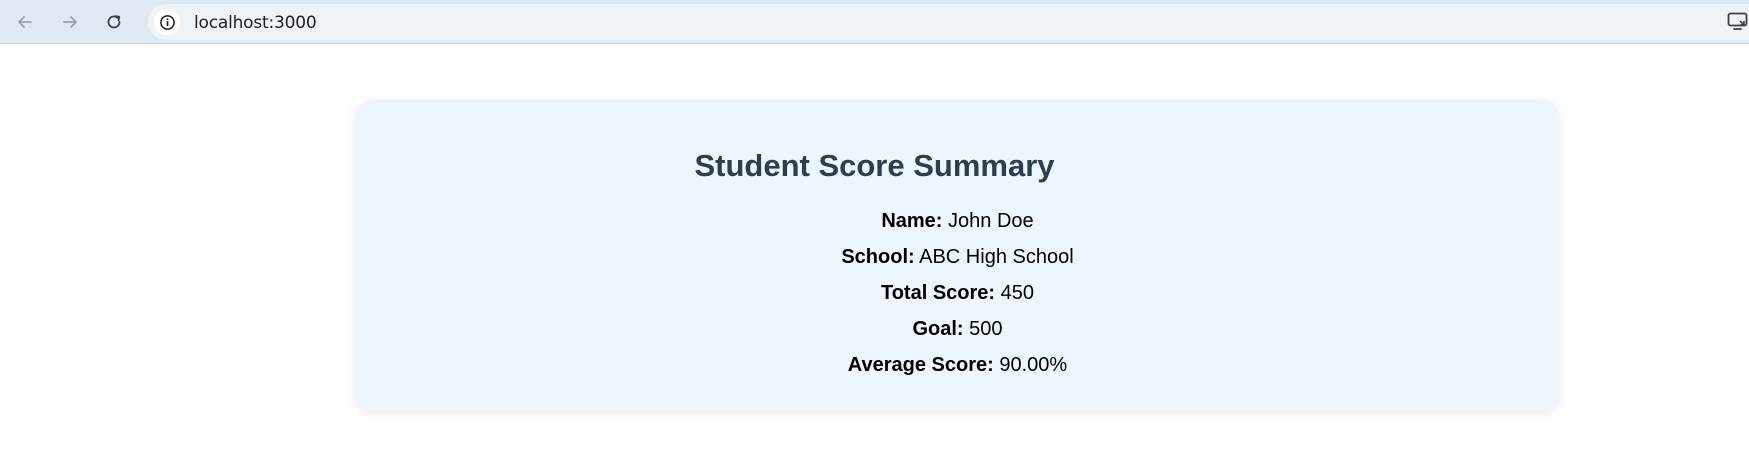 The image size is (1749, 476). What do you see at coordinates (1017, 293) in the screenshot?
I see `total-score-value: 450` at bounding box center [1017, 293].